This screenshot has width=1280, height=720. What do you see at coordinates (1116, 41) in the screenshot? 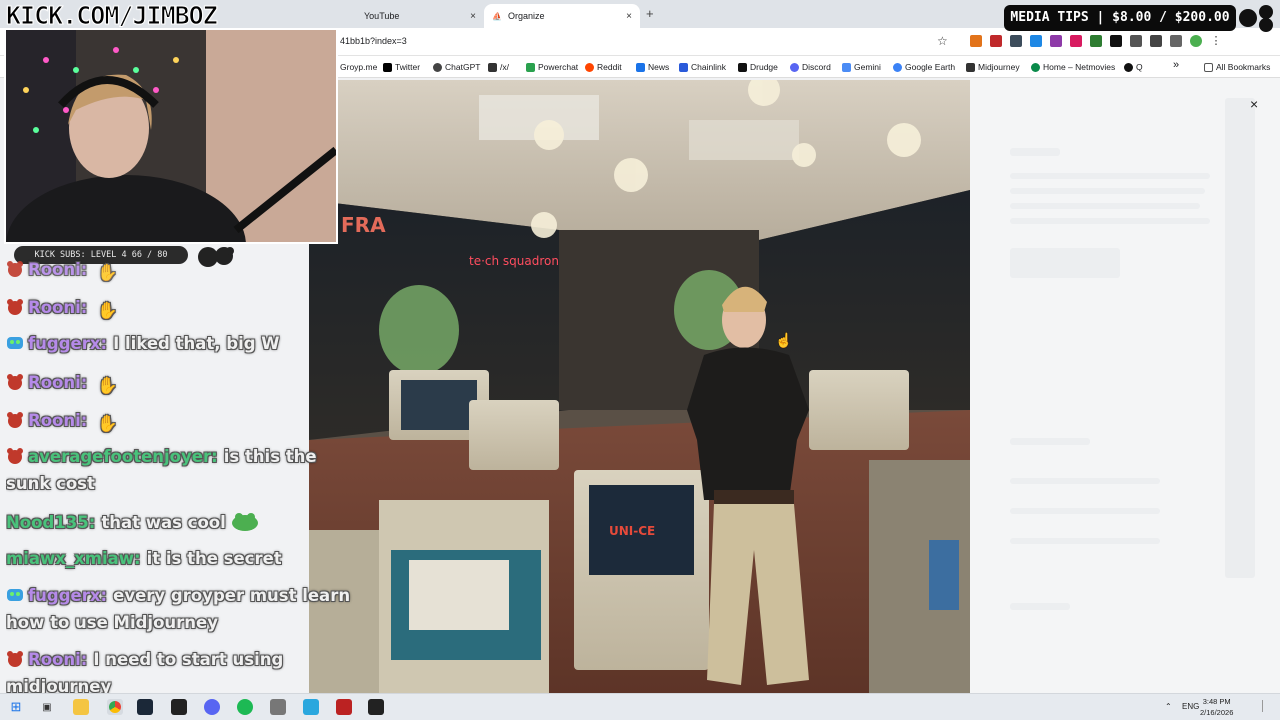
I see `x-icon` at bounding box center [1116, 41].